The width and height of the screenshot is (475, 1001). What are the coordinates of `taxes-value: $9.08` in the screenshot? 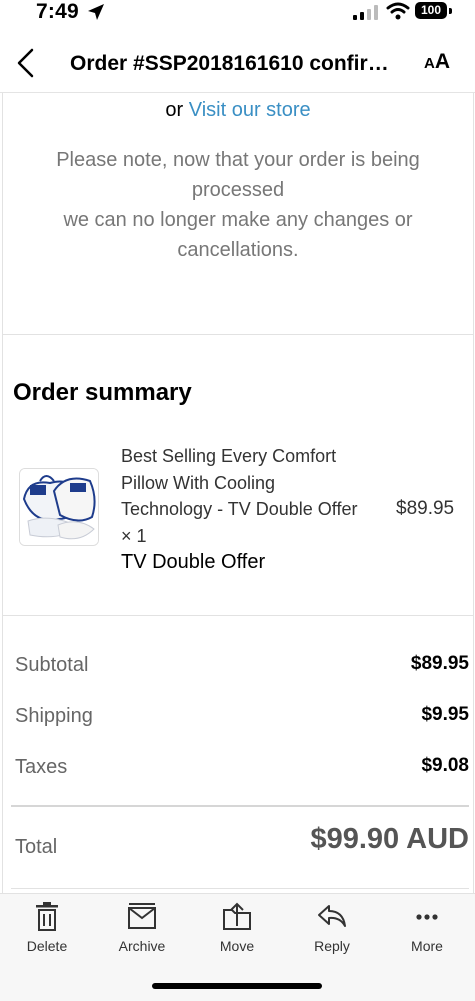 It's located at (445, 765).